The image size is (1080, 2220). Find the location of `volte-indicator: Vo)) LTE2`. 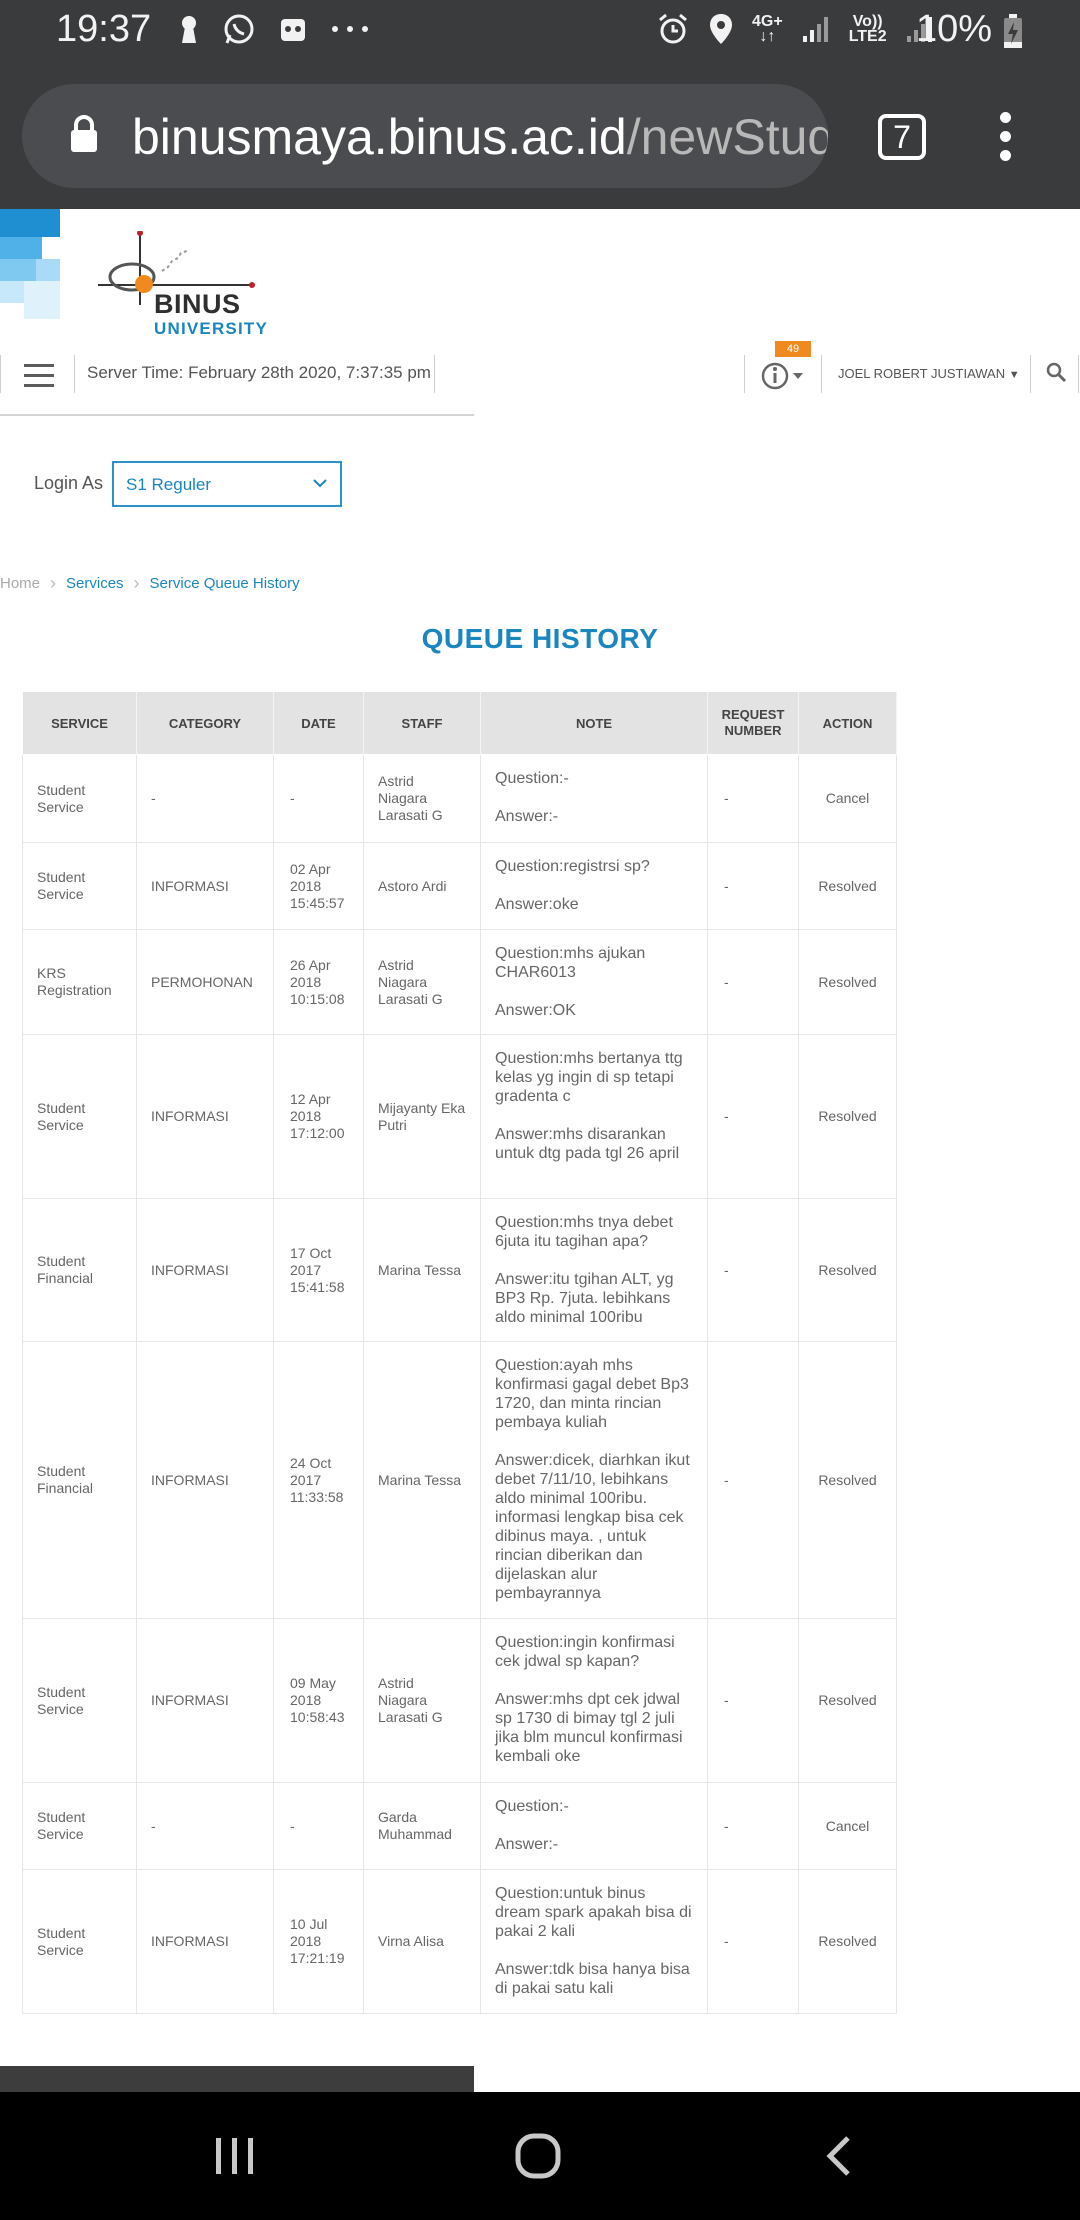

volte-indicator: Vo)) LTE2 is located at coordinates (867, 29).